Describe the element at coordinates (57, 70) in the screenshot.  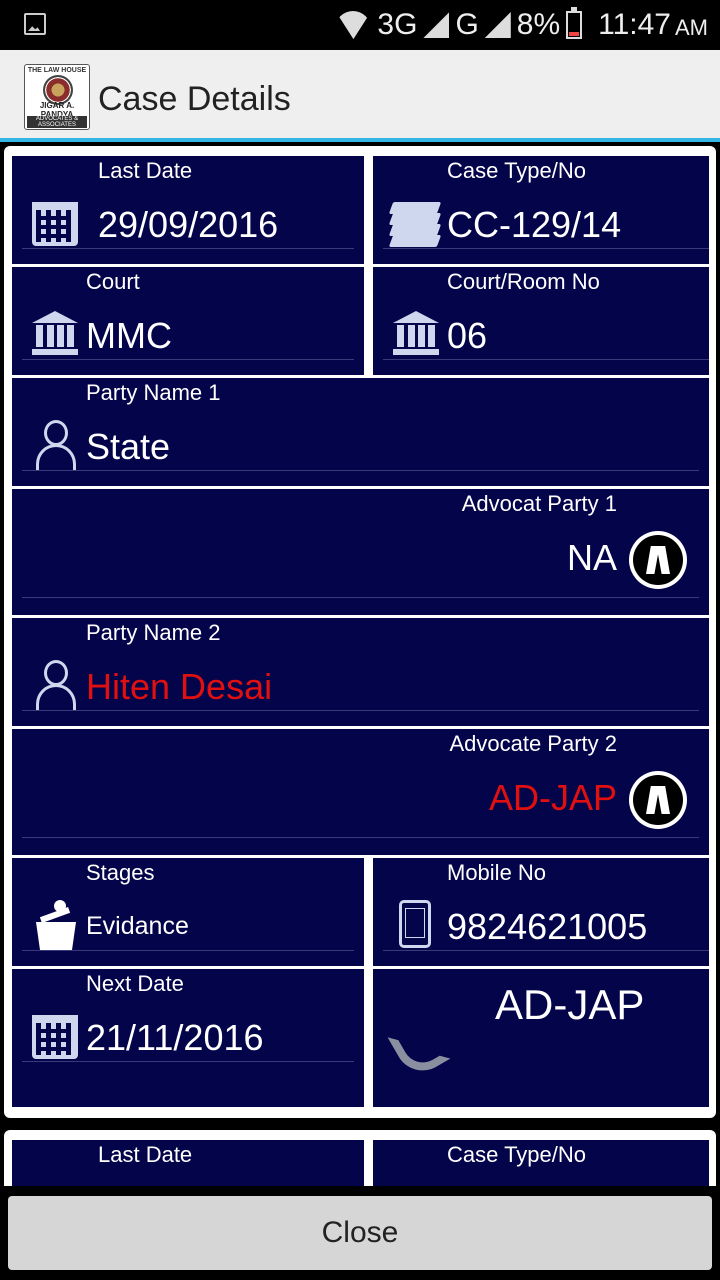
I see `logo-top-text: THE LAW HOUSE` at that location.